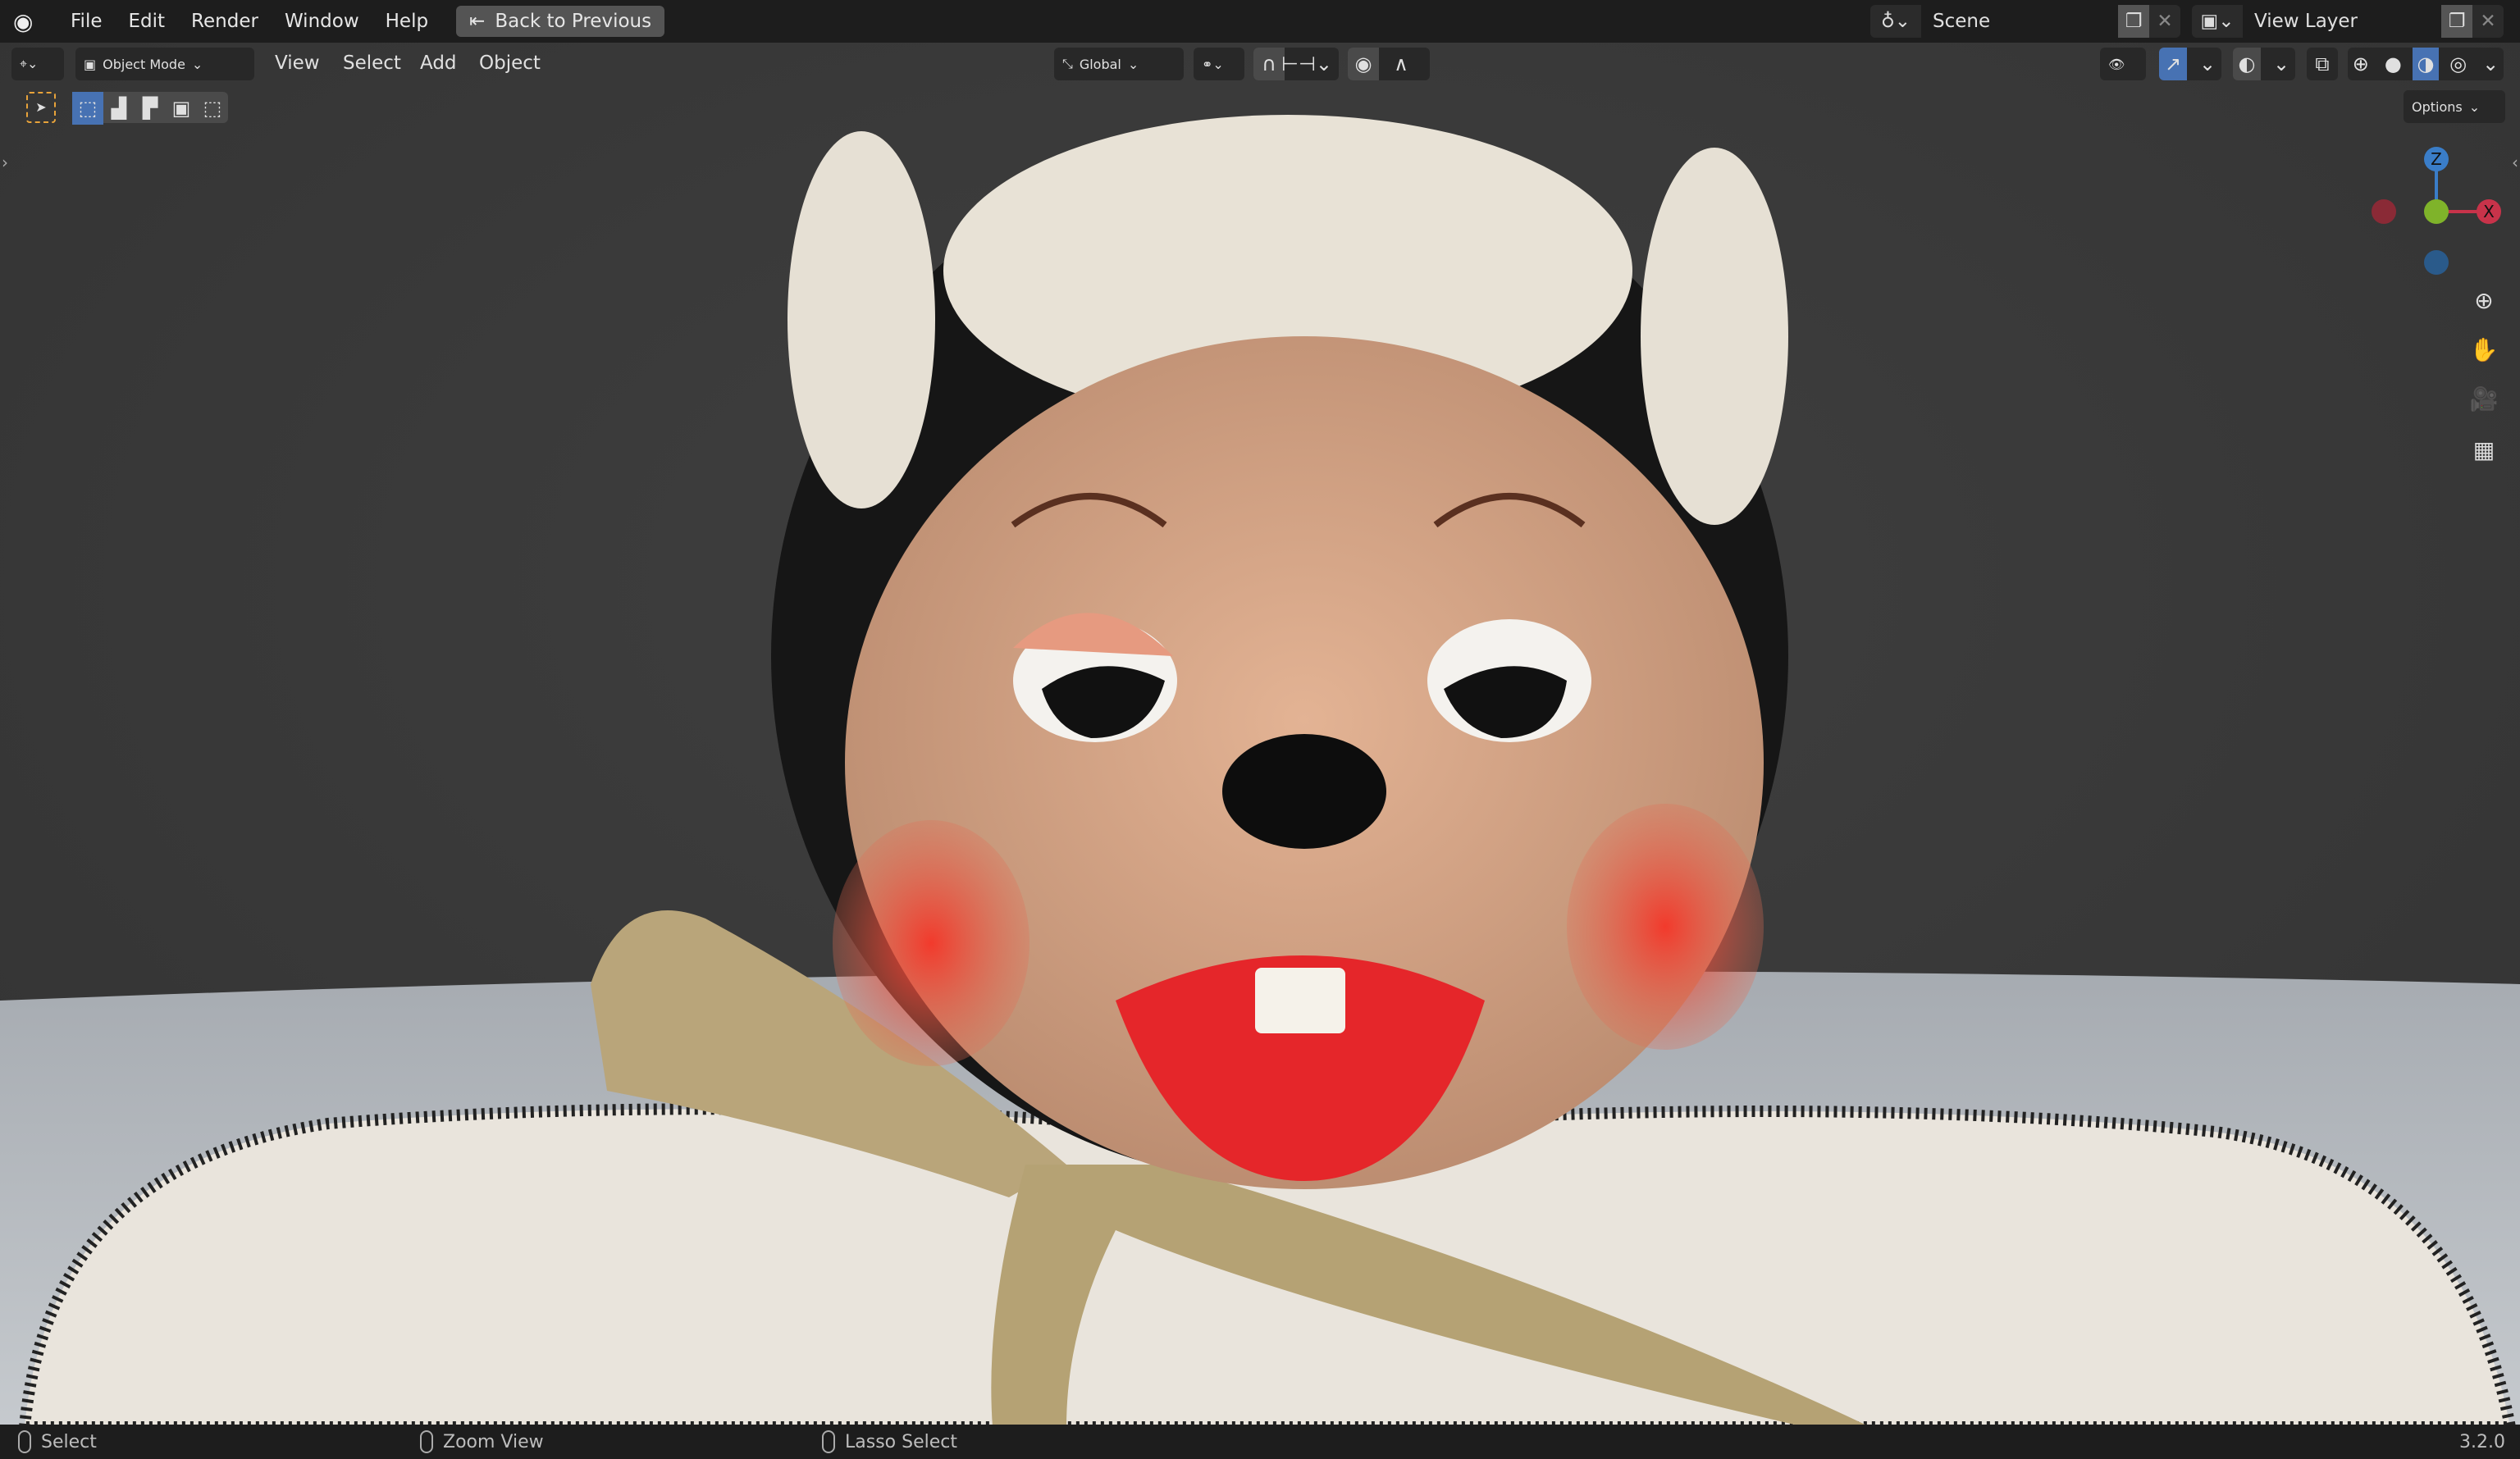  Describe the element at coordinates (2384, 212) in the screenshot. I see `neg-x-axis-handle` at that location.